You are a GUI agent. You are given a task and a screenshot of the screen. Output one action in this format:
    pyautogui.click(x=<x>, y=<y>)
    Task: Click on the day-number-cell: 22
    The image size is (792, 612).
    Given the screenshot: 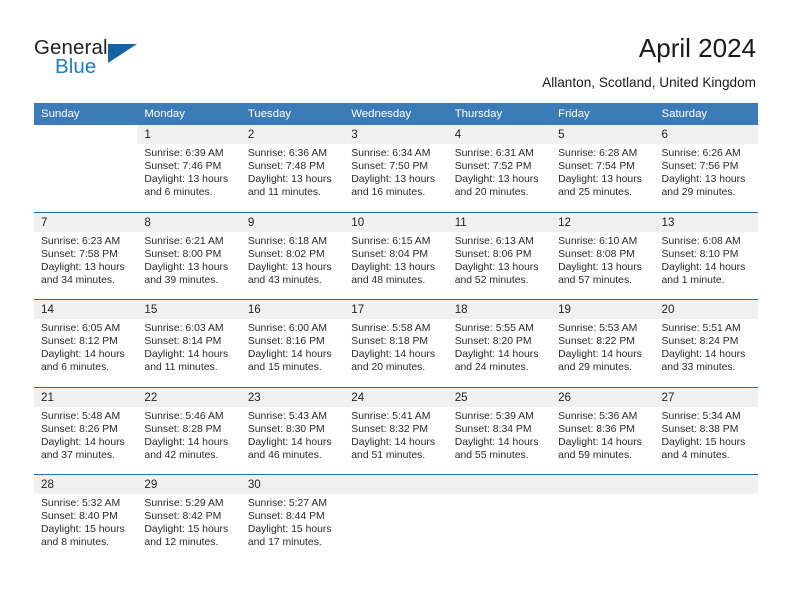 What is the action you would take?
    pyautogui.click(x=189, y=396)
    